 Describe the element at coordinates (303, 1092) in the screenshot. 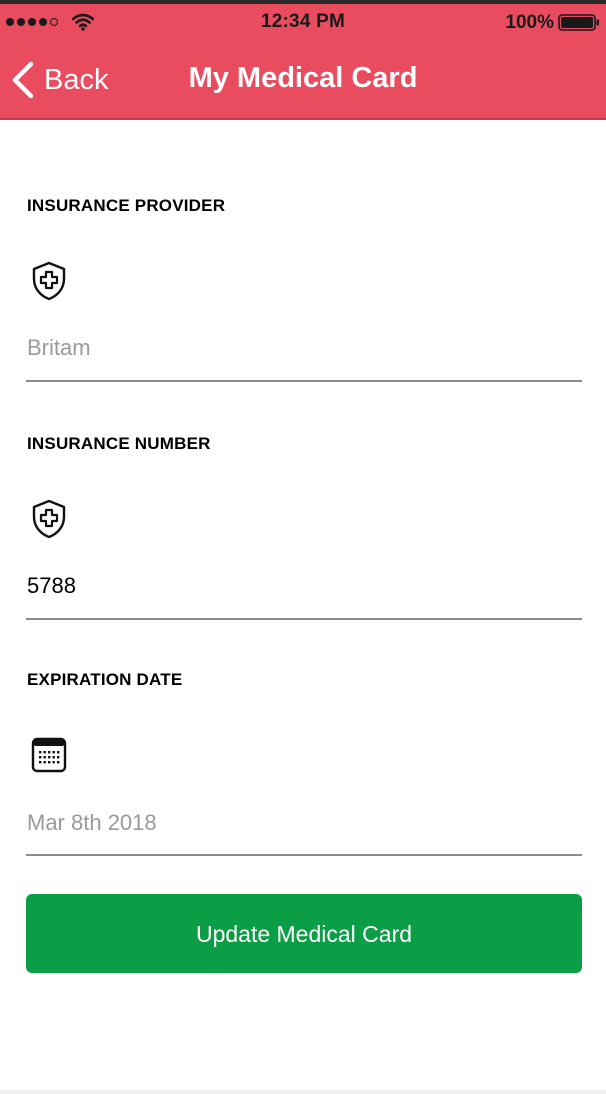

I see `bottom-divider` at that location.